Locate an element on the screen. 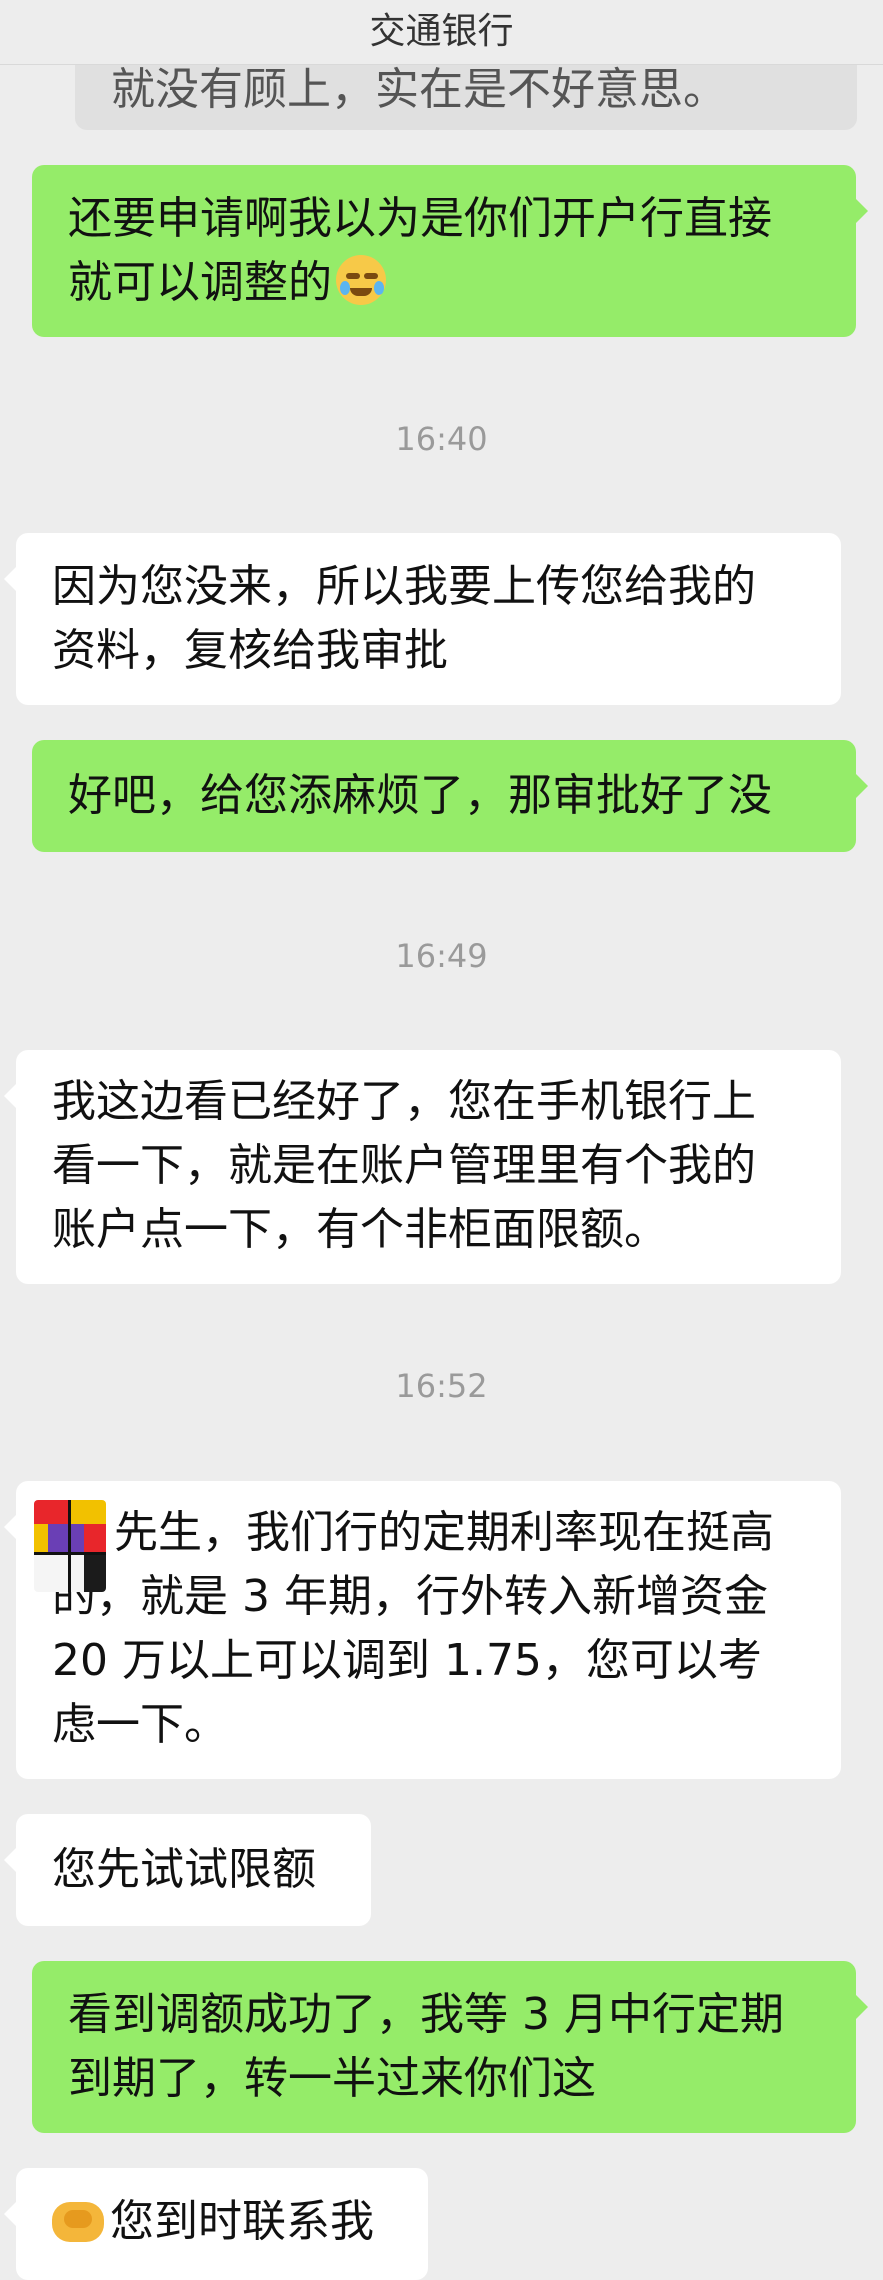 The height and width of the screenshot is (2280, 883). message-line: 20 万以上可以调到 1.75，您可以考 is located at coordinates (407, 1660).